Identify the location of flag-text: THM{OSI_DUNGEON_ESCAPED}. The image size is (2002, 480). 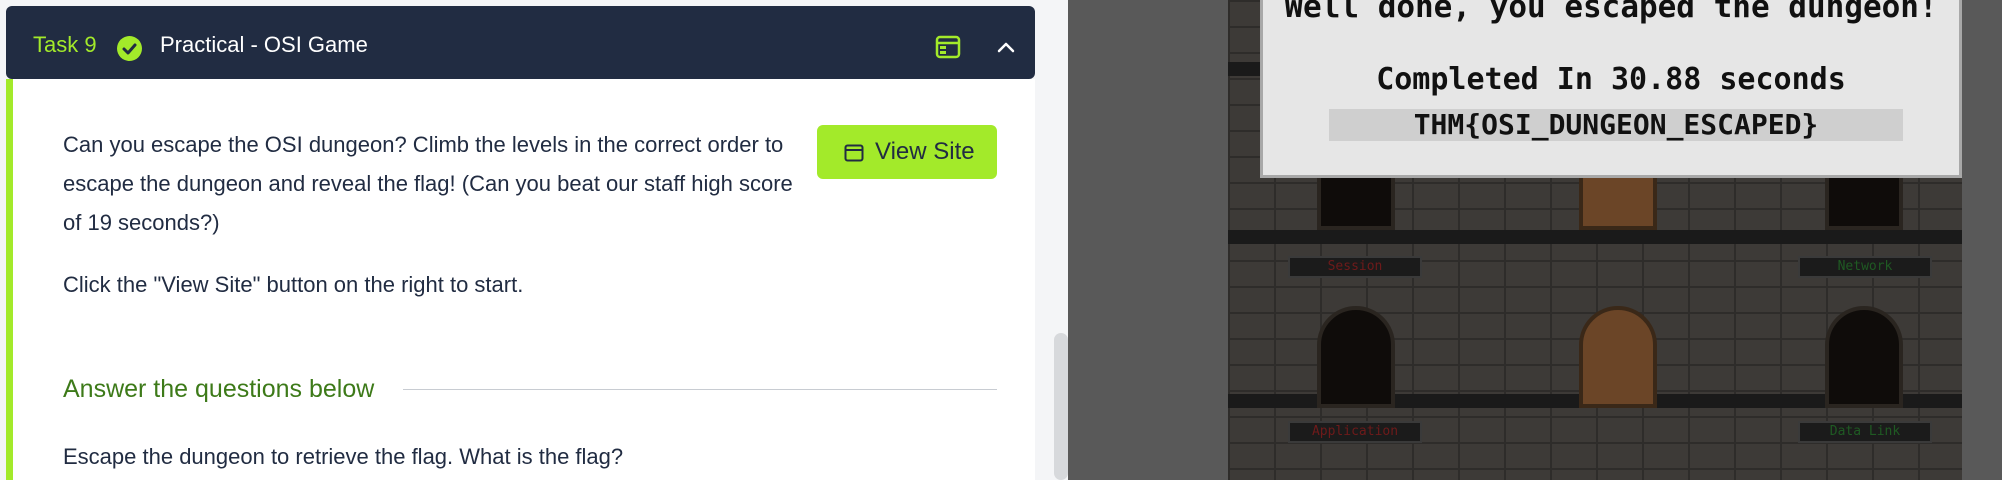
(1616, 125).